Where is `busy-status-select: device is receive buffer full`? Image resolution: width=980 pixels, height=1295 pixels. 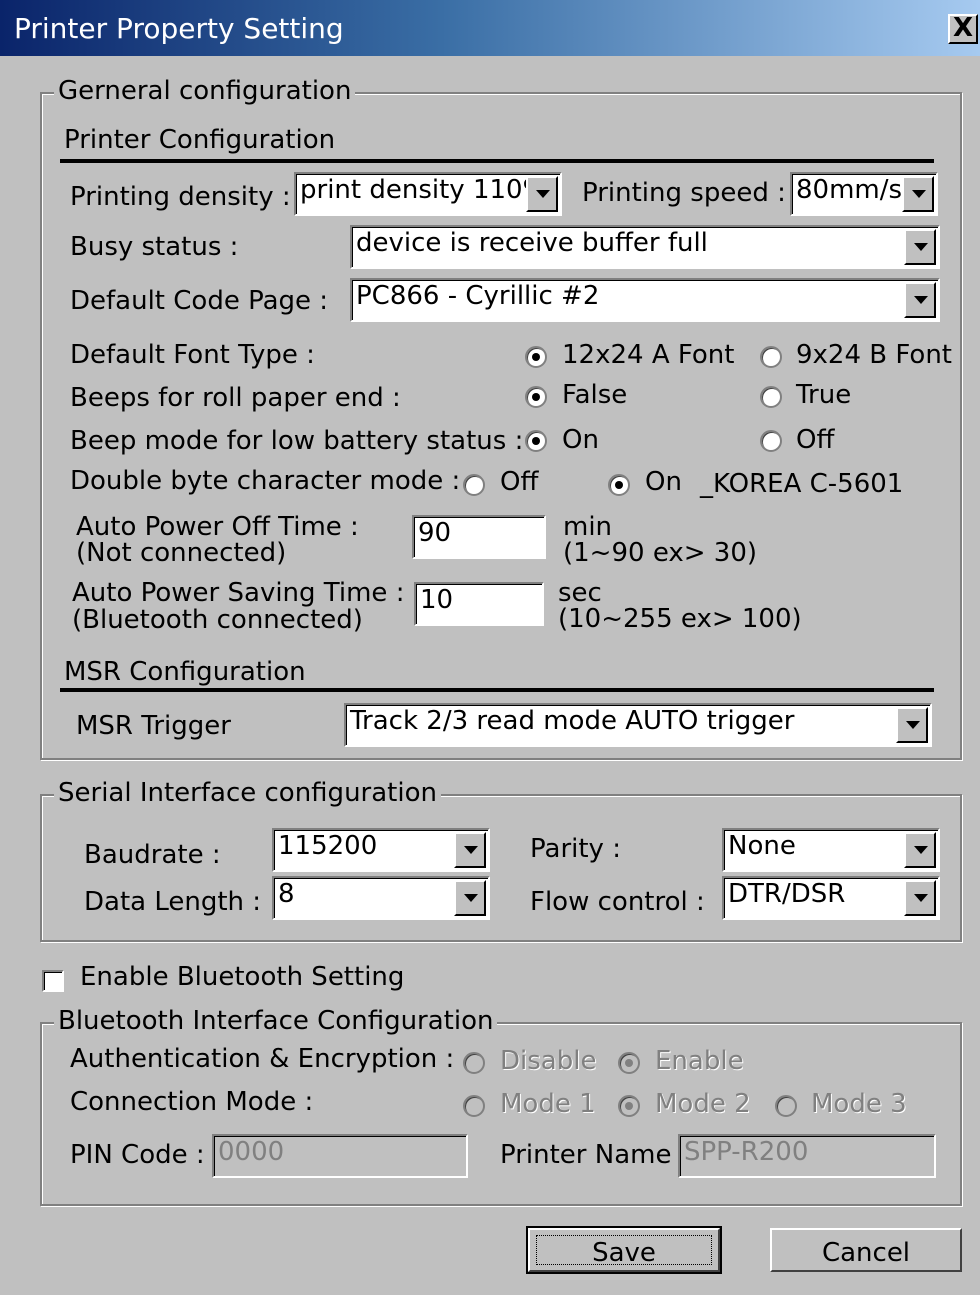
busy-status-select: device is receive buffer full is located at coordinates (645, 247).